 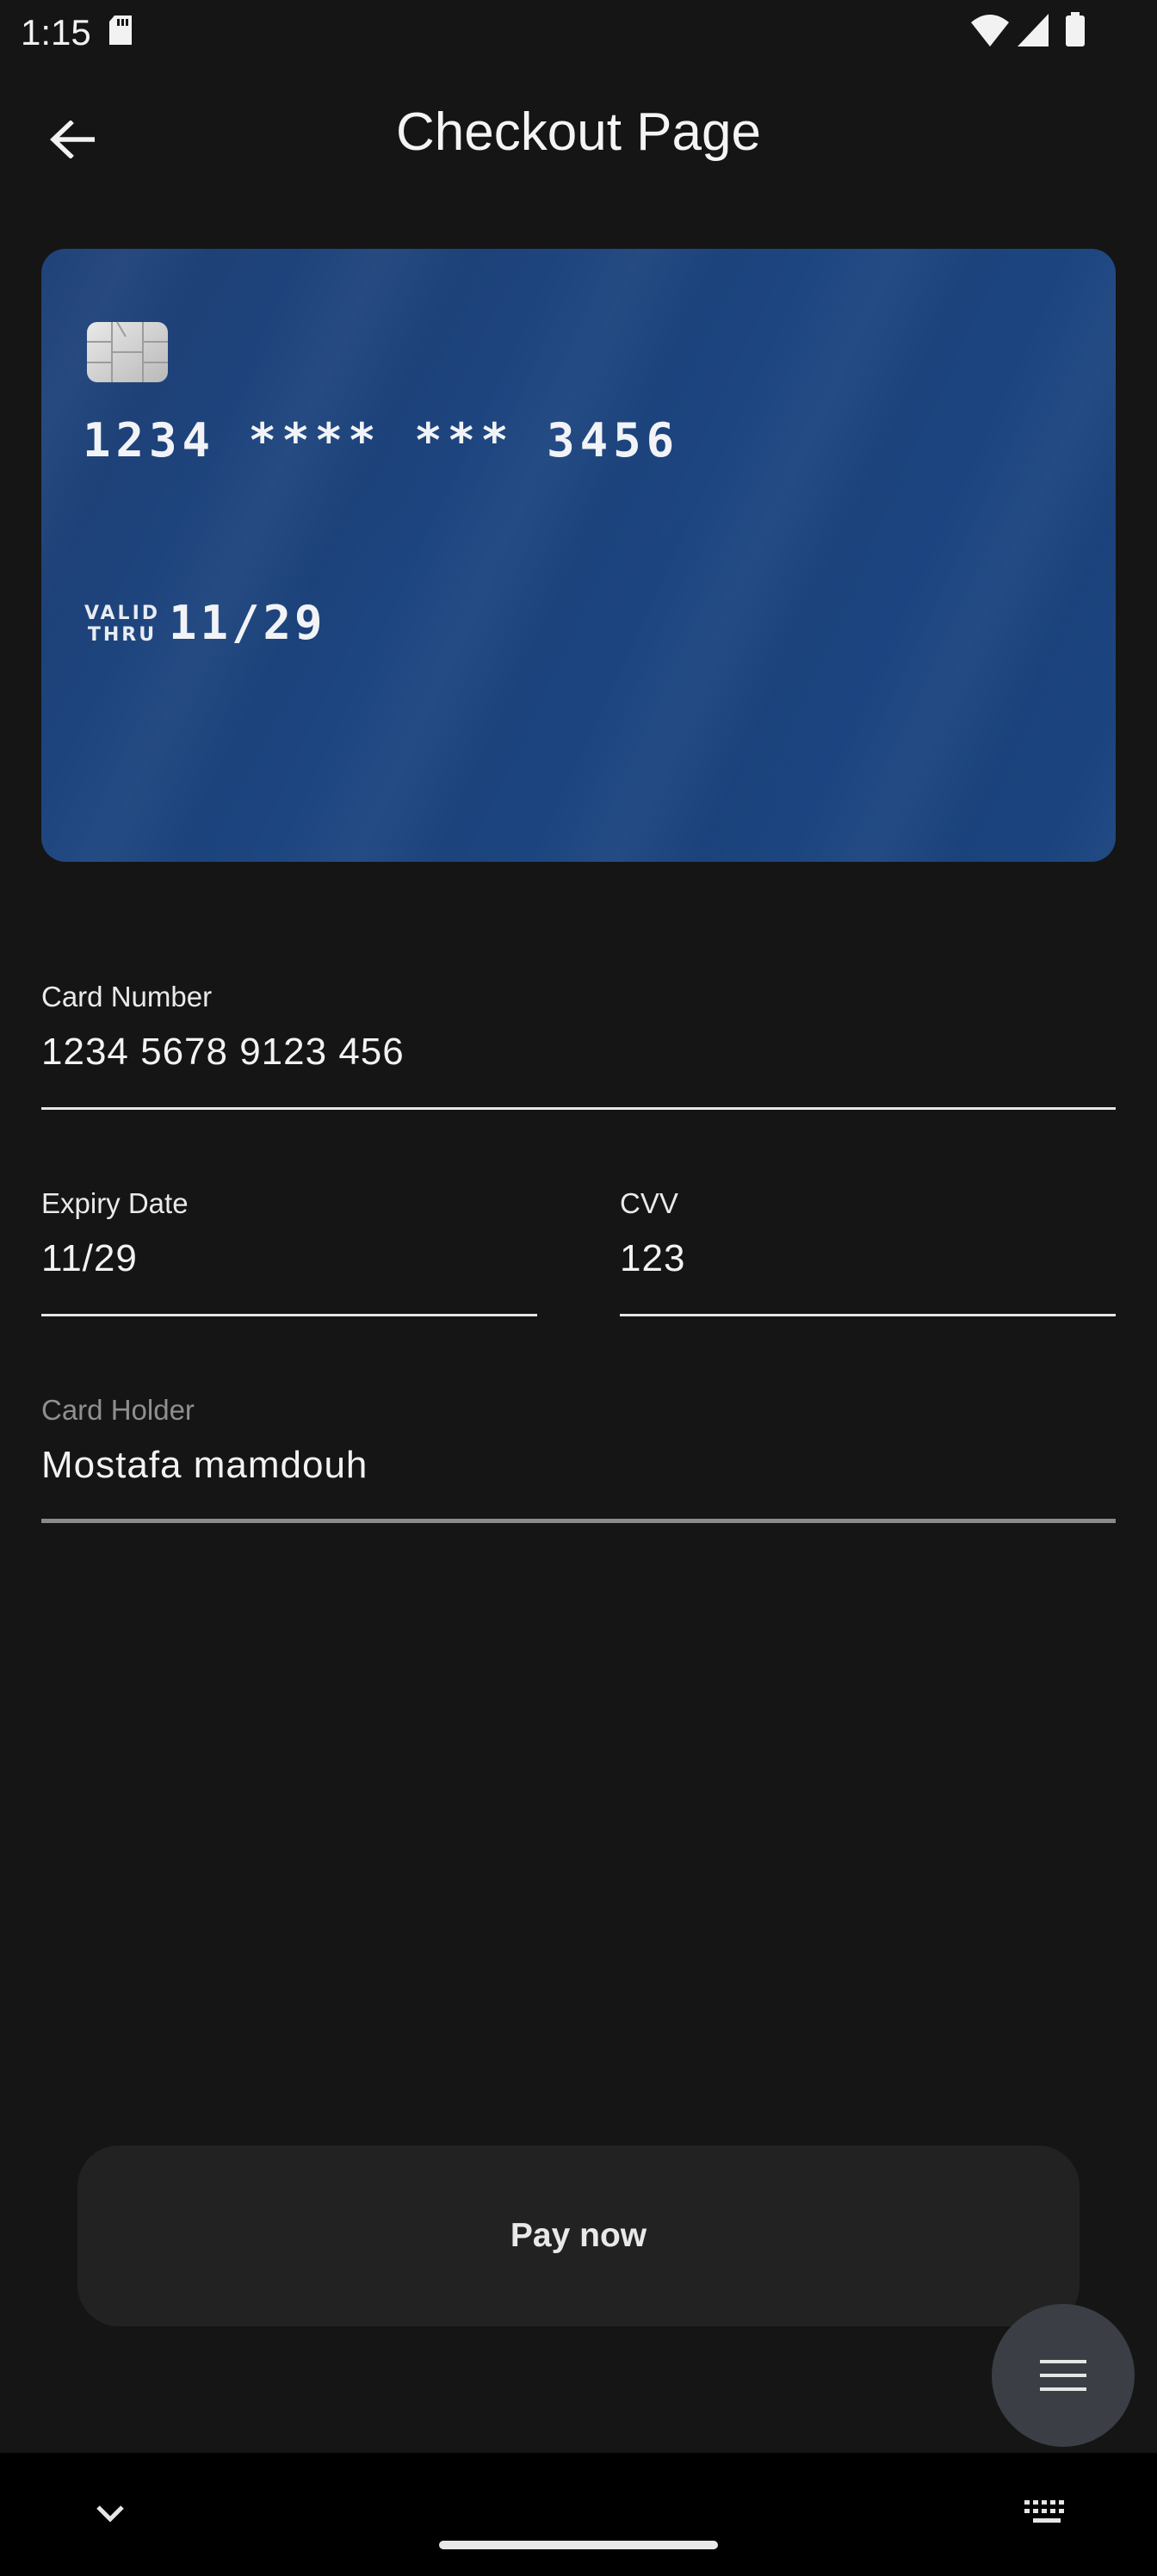 What do you see at coordinates (205, 1465) in the screenshot?
I see `card-holder-value: Mostafa mamdouh` at bounding box center [205, 1465].